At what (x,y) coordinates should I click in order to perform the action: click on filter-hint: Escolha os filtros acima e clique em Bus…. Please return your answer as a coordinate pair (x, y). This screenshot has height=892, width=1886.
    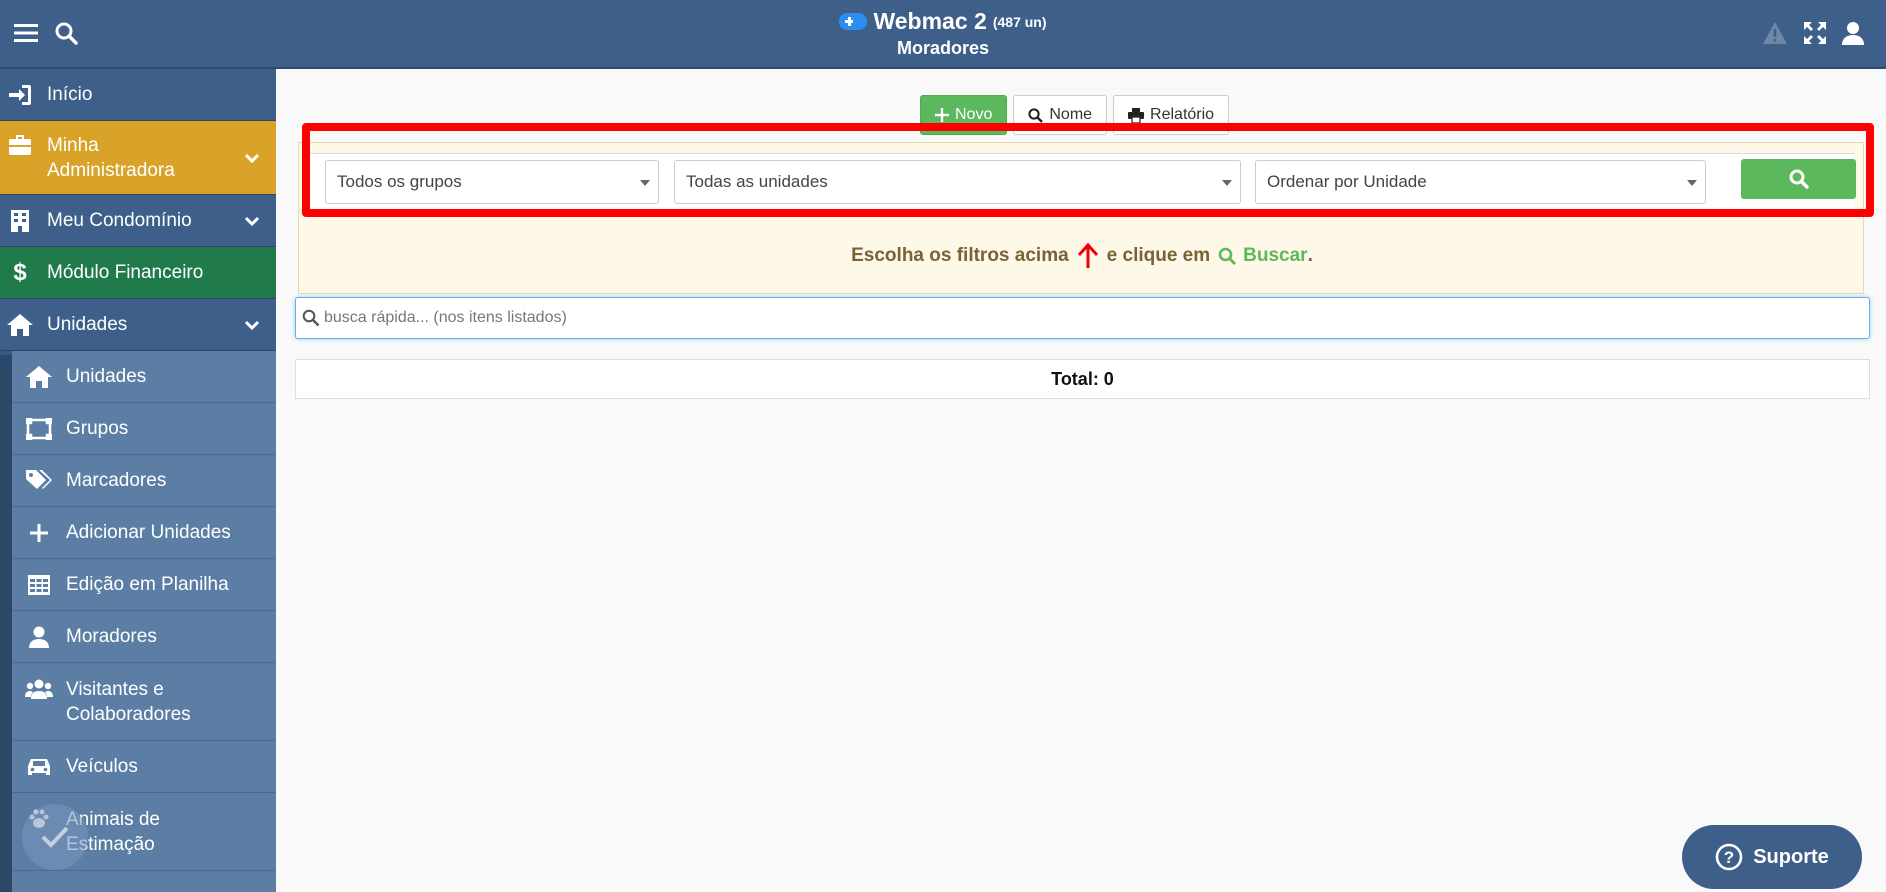
    Looking at the image, I should click on (1082, 256).